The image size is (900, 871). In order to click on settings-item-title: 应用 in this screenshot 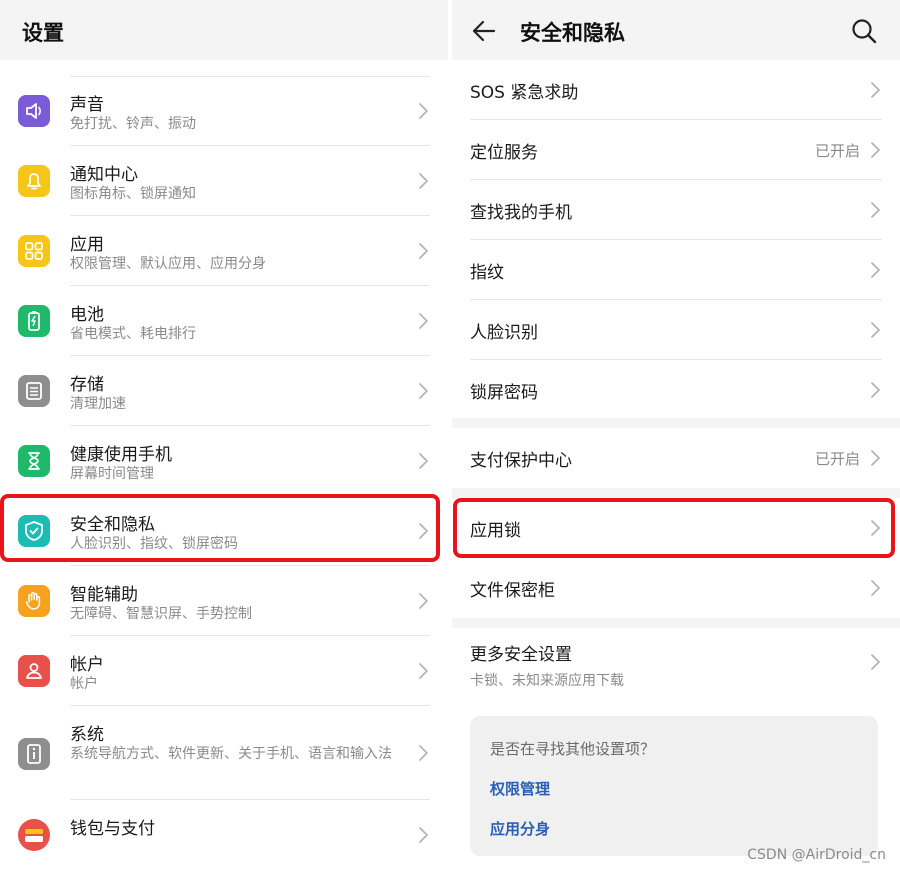, I will do `click(87, 245)`.